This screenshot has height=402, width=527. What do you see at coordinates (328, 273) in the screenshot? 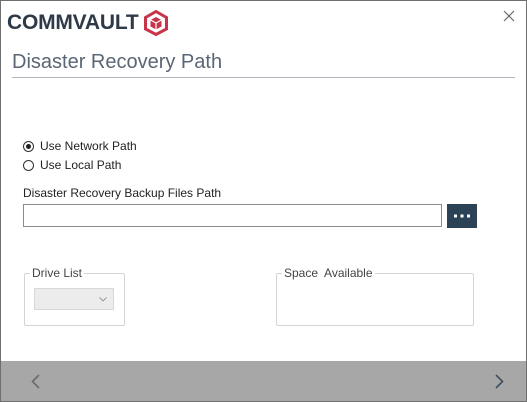
I see `space-available-label: Space Available` at bounding box center [328, 273].